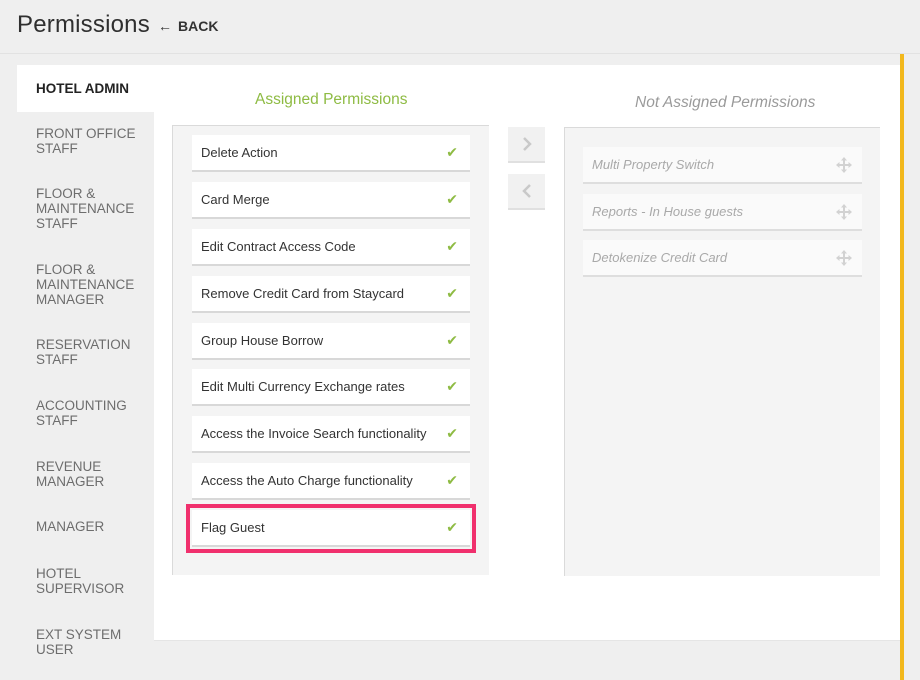 Image resolution: width=920 pixels, height=680 pixels. What do you see at coordinates (86, 141) in the screenshot?
I see `sidebar-item-label: FRONT OFFICE STAFF` at bounding box center [86, 141].